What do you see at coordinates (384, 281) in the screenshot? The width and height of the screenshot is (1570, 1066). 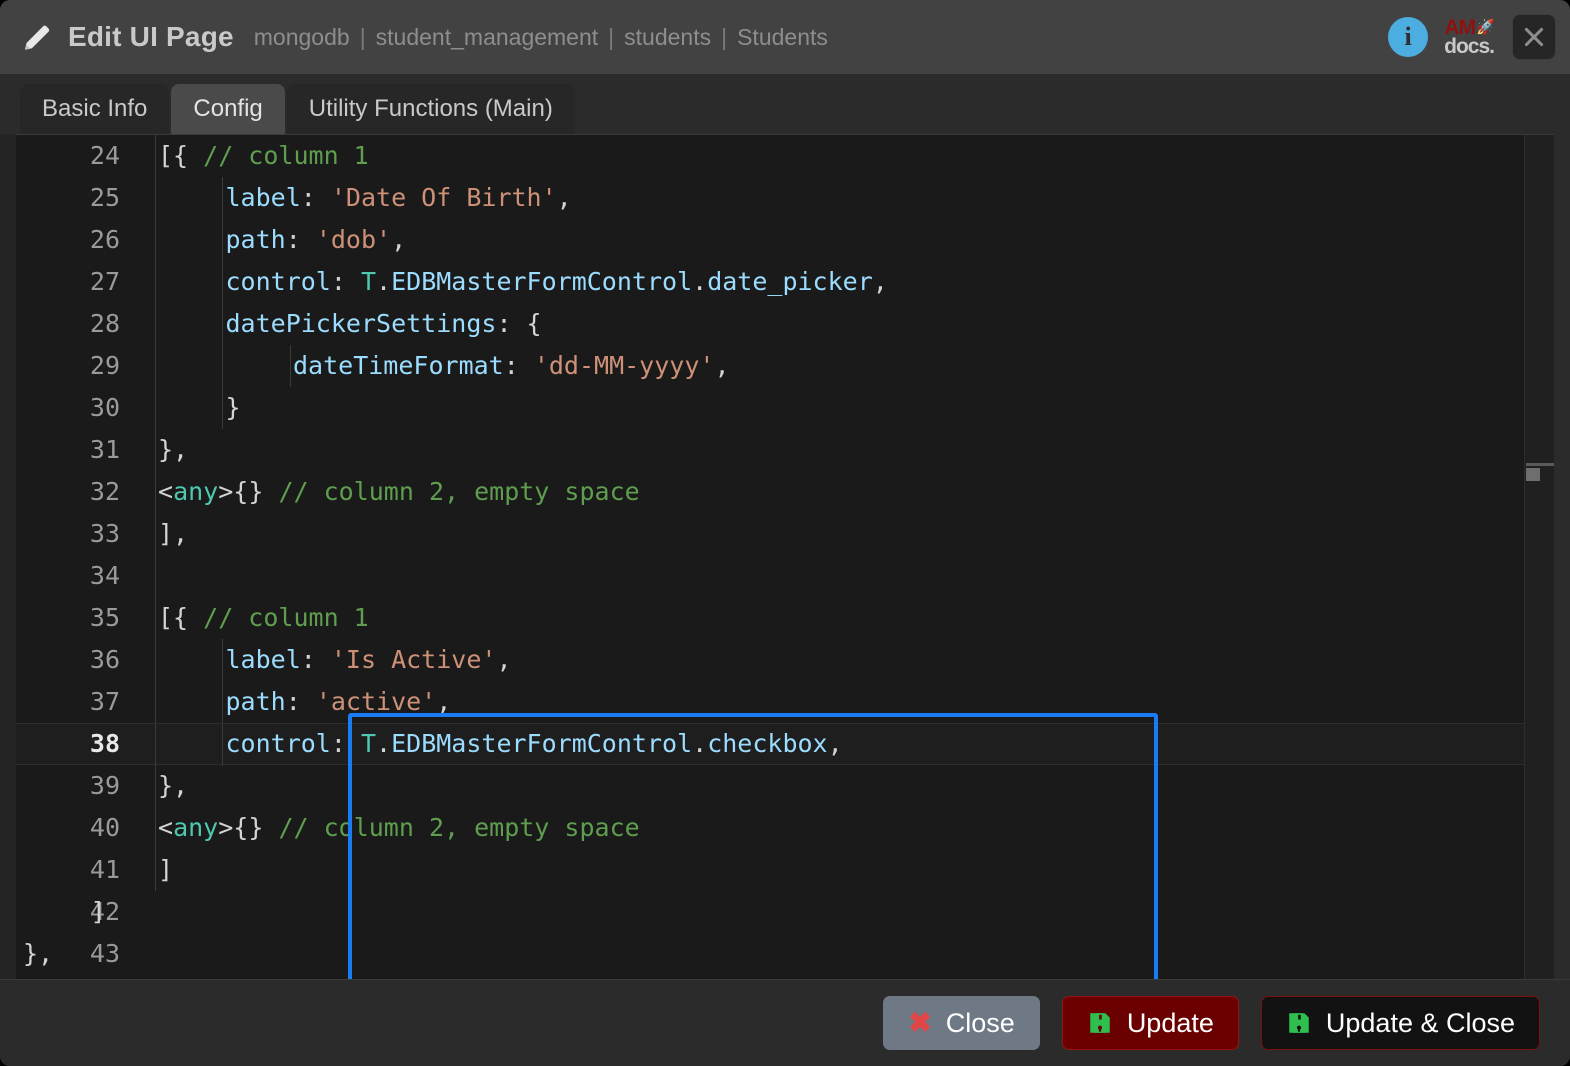 I see `code-token-pun: .` at bounding box center [384, 281].